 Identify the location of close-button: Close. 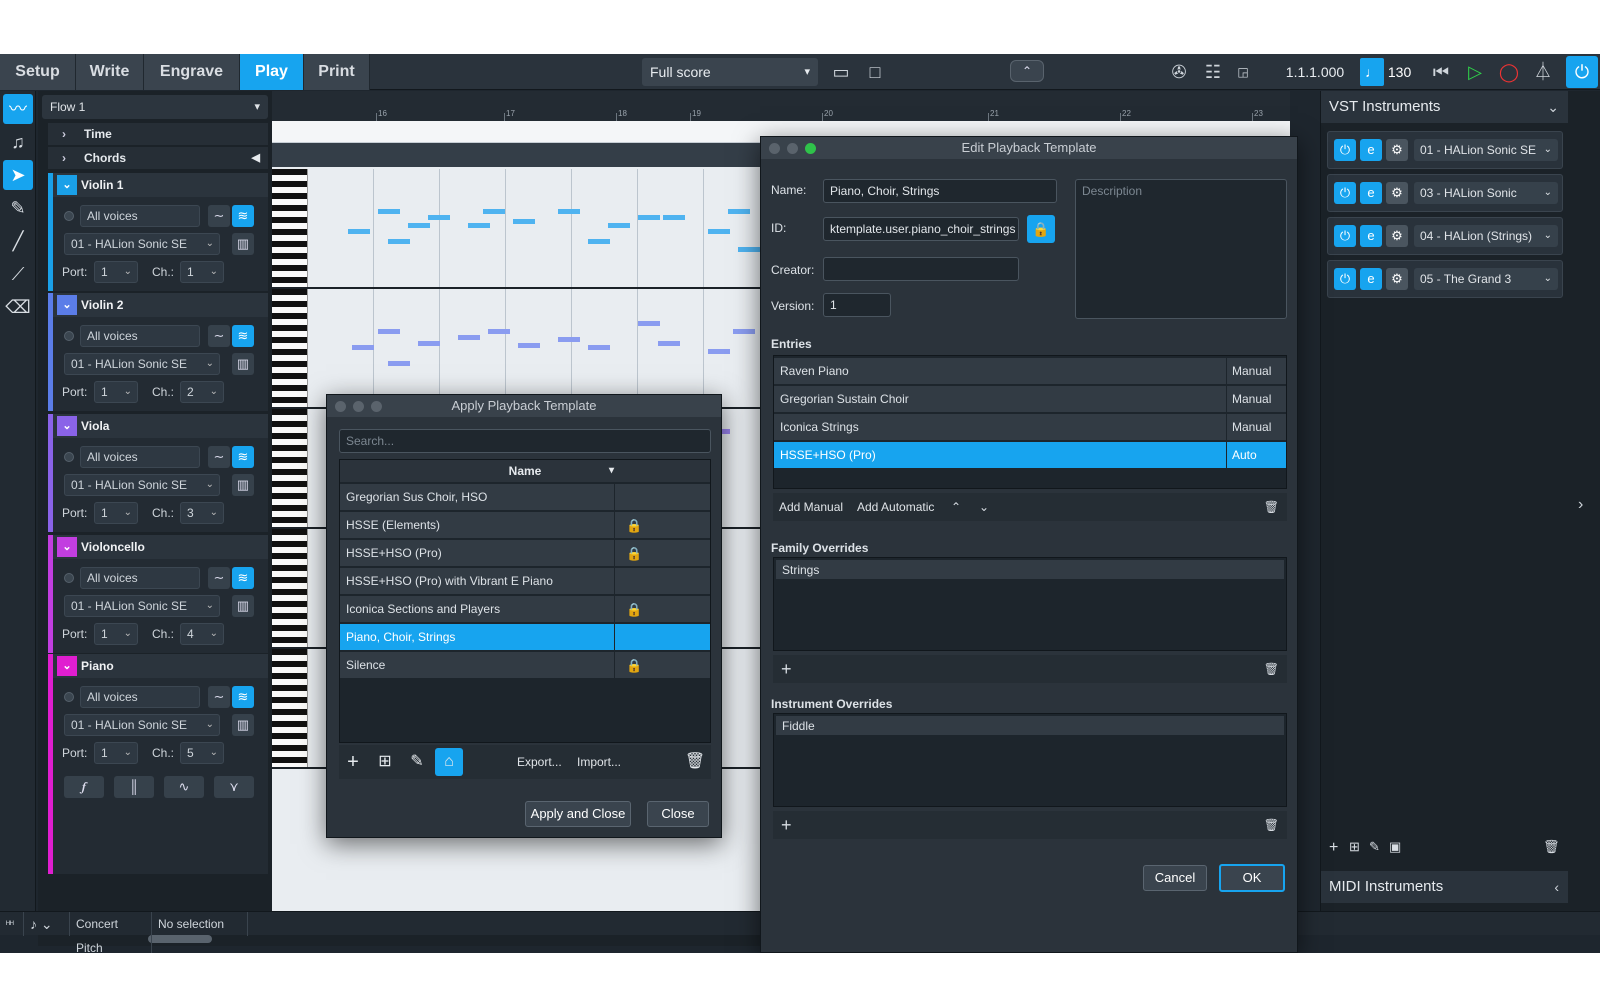
(678, 814).